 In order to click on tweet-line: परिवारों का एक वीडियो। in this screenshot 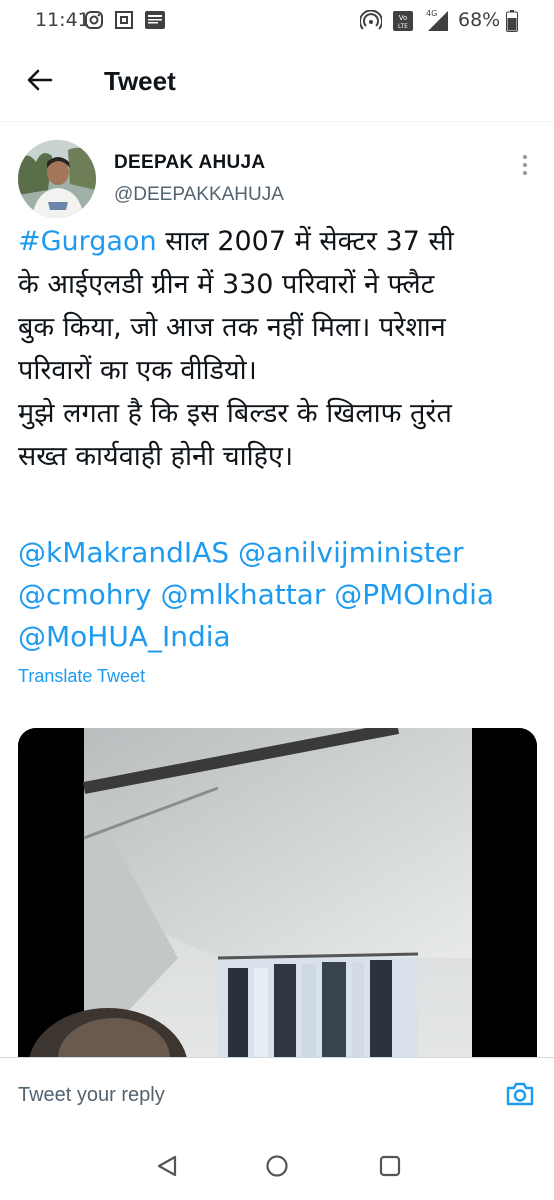, I will do `click(137, 370)`.